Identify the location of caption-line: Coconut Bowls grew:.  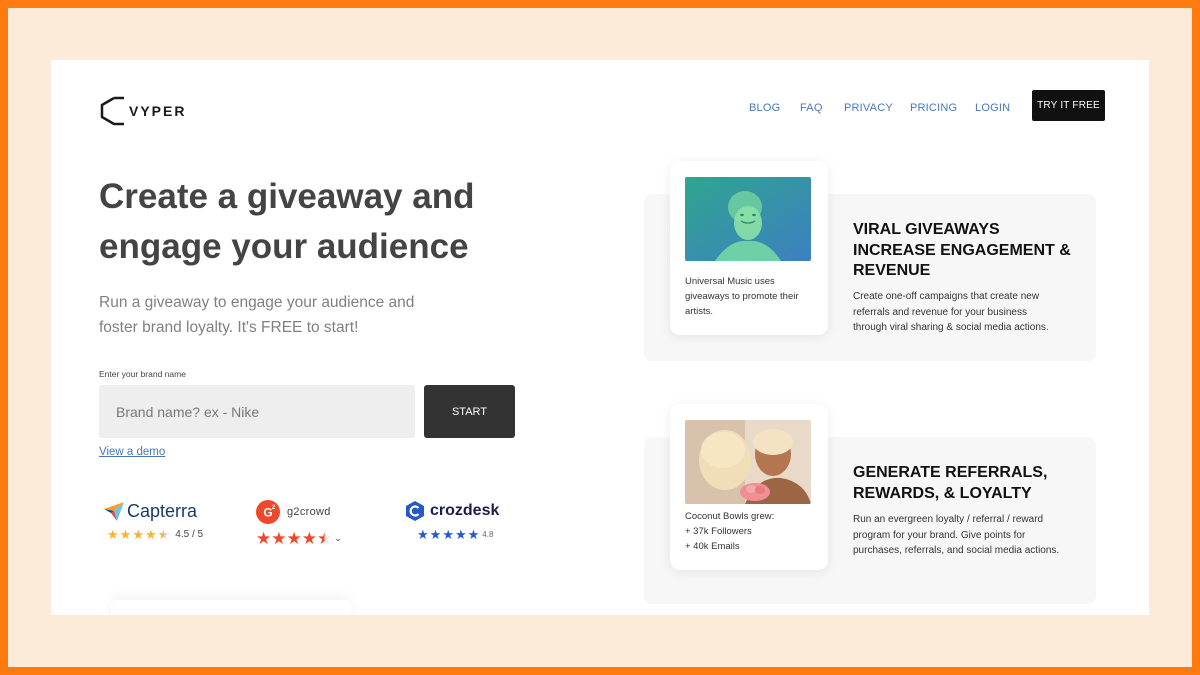
(730, 516).